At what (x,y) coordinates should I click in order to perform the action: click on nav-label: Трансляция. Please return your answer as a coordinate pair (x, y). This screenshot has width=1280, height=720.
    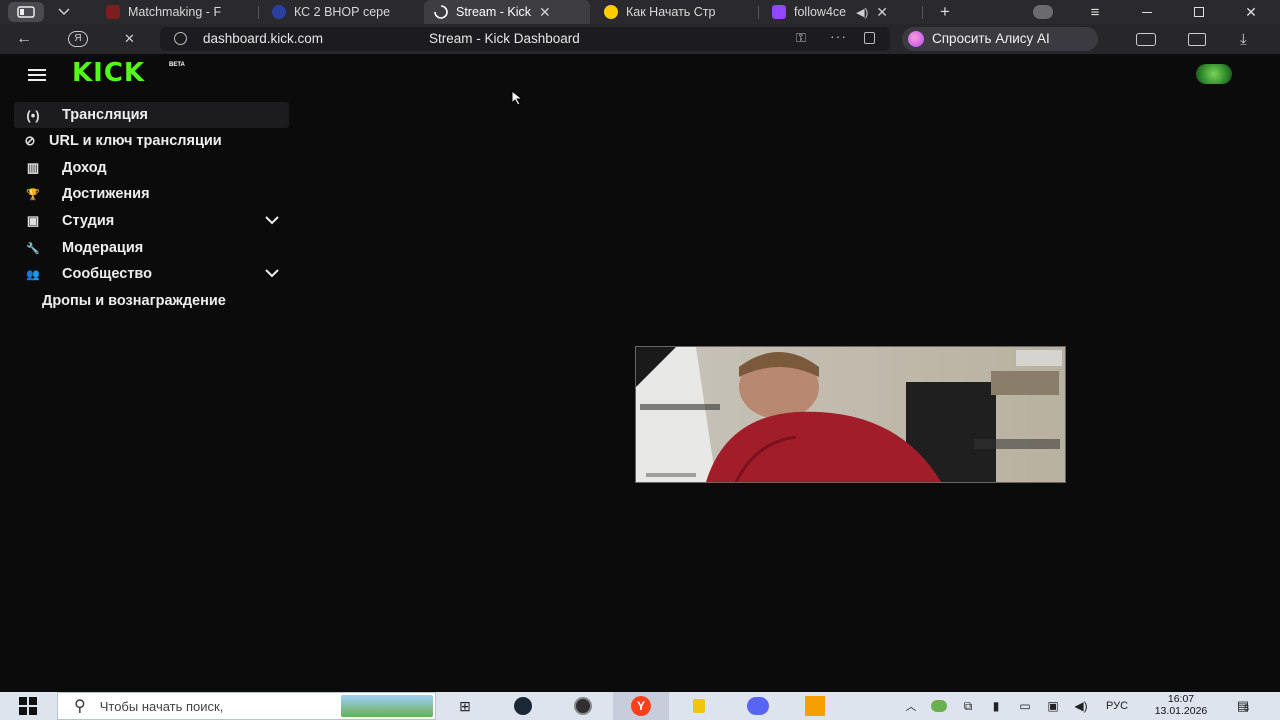
    Looking at the image, I should click on (105, 115).